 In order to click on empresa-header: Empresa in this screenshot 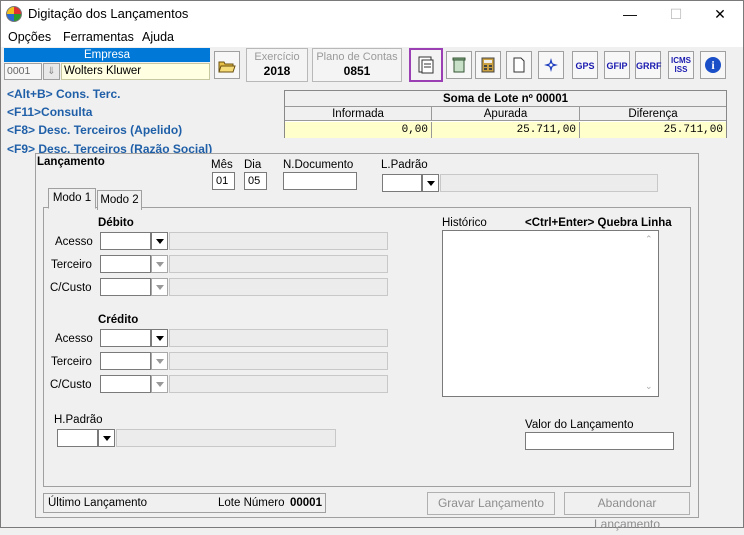, I will do `click(107, 55)`.